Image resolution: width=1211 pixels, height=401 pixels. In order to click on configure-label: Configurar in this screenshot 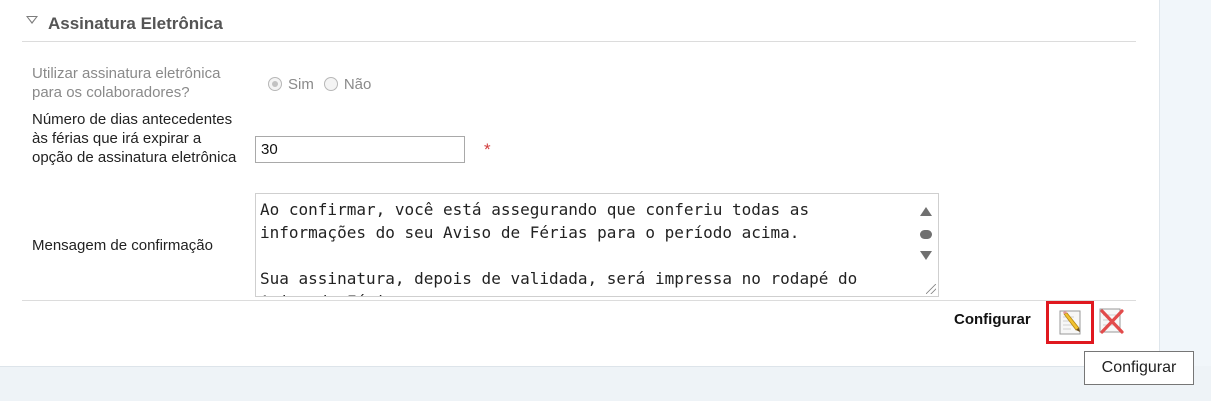, I will do `click(992, 319)`.